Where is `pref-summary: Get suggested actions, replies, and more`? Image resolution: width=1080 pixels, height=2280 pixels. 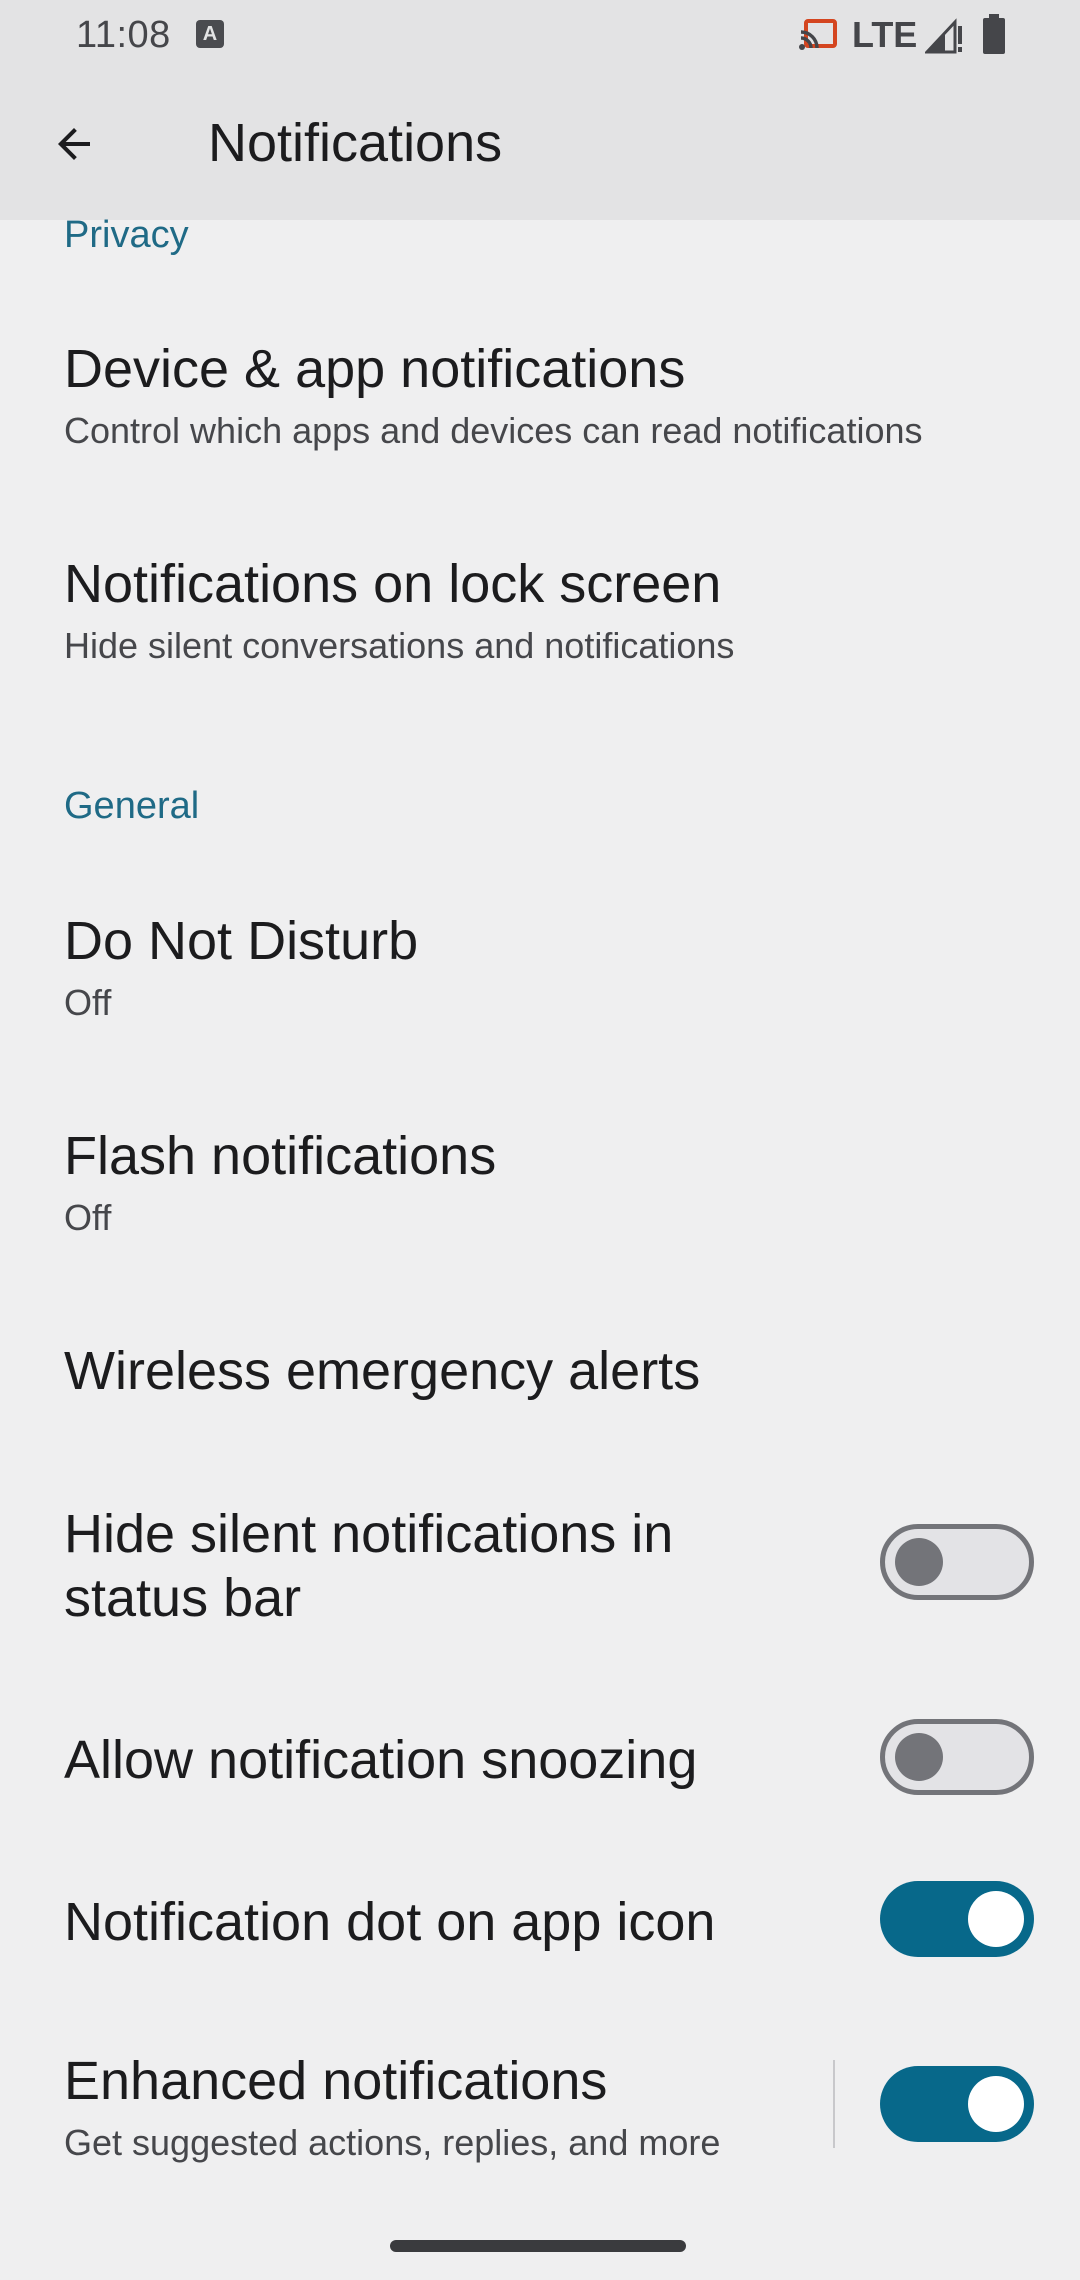
pref-summary: Get suggested actions, replies, and more is located at coordinates (392, 2142).